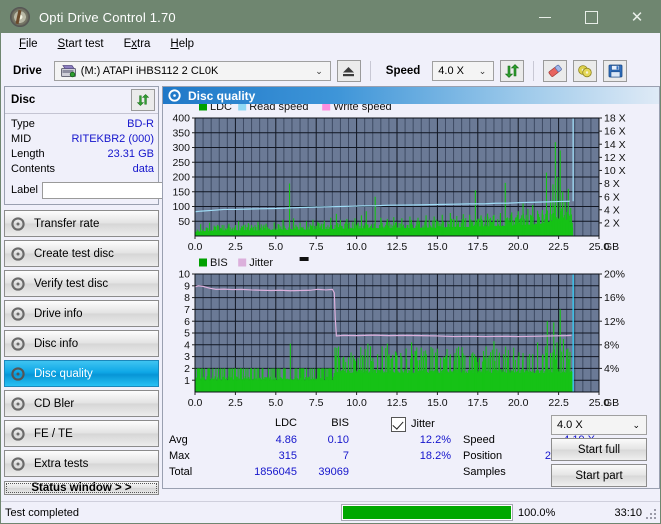 This screenshot has height=524, width=661. What do you see at coordinates (181, 208) in the screenshot?
I see `svg-text: 100` at bounding box center [181, 208].